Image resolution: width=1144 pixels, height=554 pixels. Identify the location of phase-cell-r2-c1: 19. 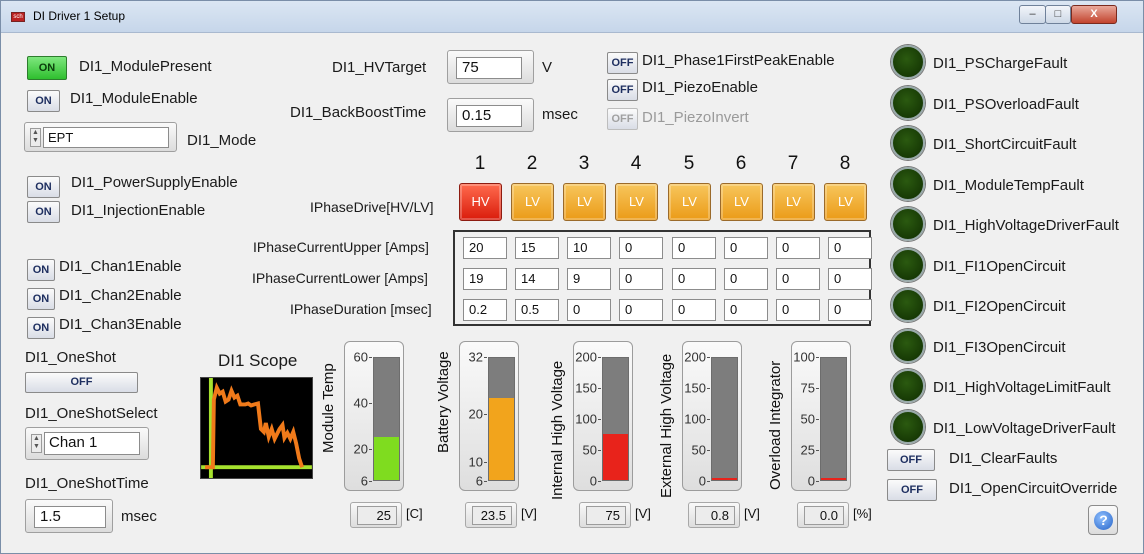
(485, 279).